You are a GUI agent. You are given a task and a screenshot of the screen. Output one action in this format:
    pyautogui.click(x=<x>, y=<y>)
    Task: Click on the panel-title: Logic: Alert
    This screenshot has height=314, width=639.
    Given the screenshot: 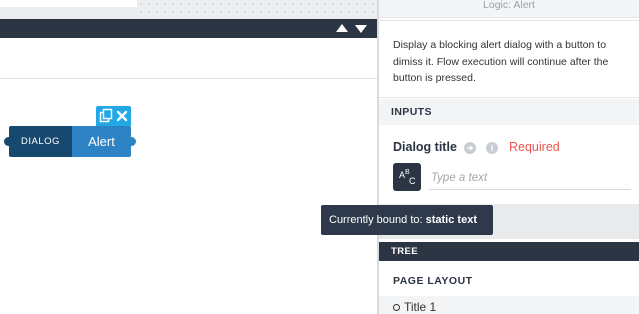 What is the action you would take?
    pyautogui.click(x=509, y=9)
    